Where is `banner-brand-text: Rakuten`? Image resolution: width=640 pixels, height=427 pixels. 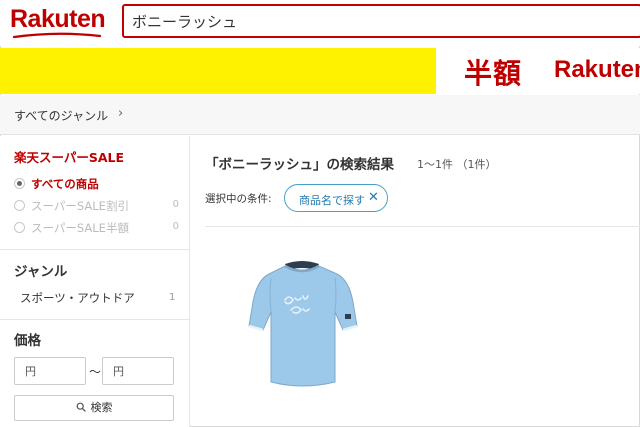 banner-brand-text: Rakuten is located at coordinates (597, 69).